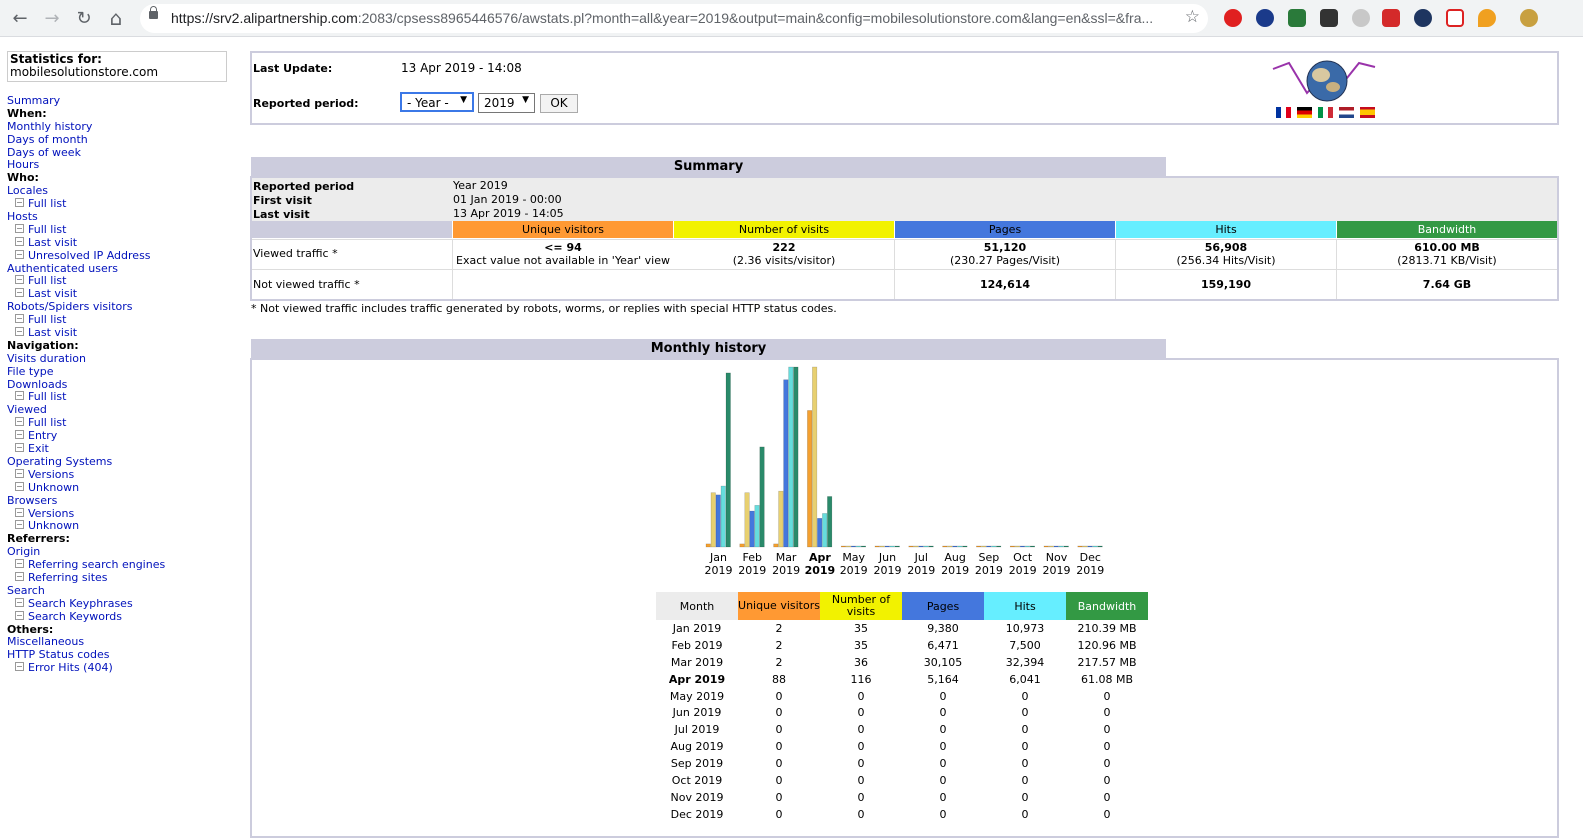 This screenshot has width=1583, height=838. Describe the element at coordinates (820, 557) in the screenshot. I see `x-tick-month: Apr` at that location.